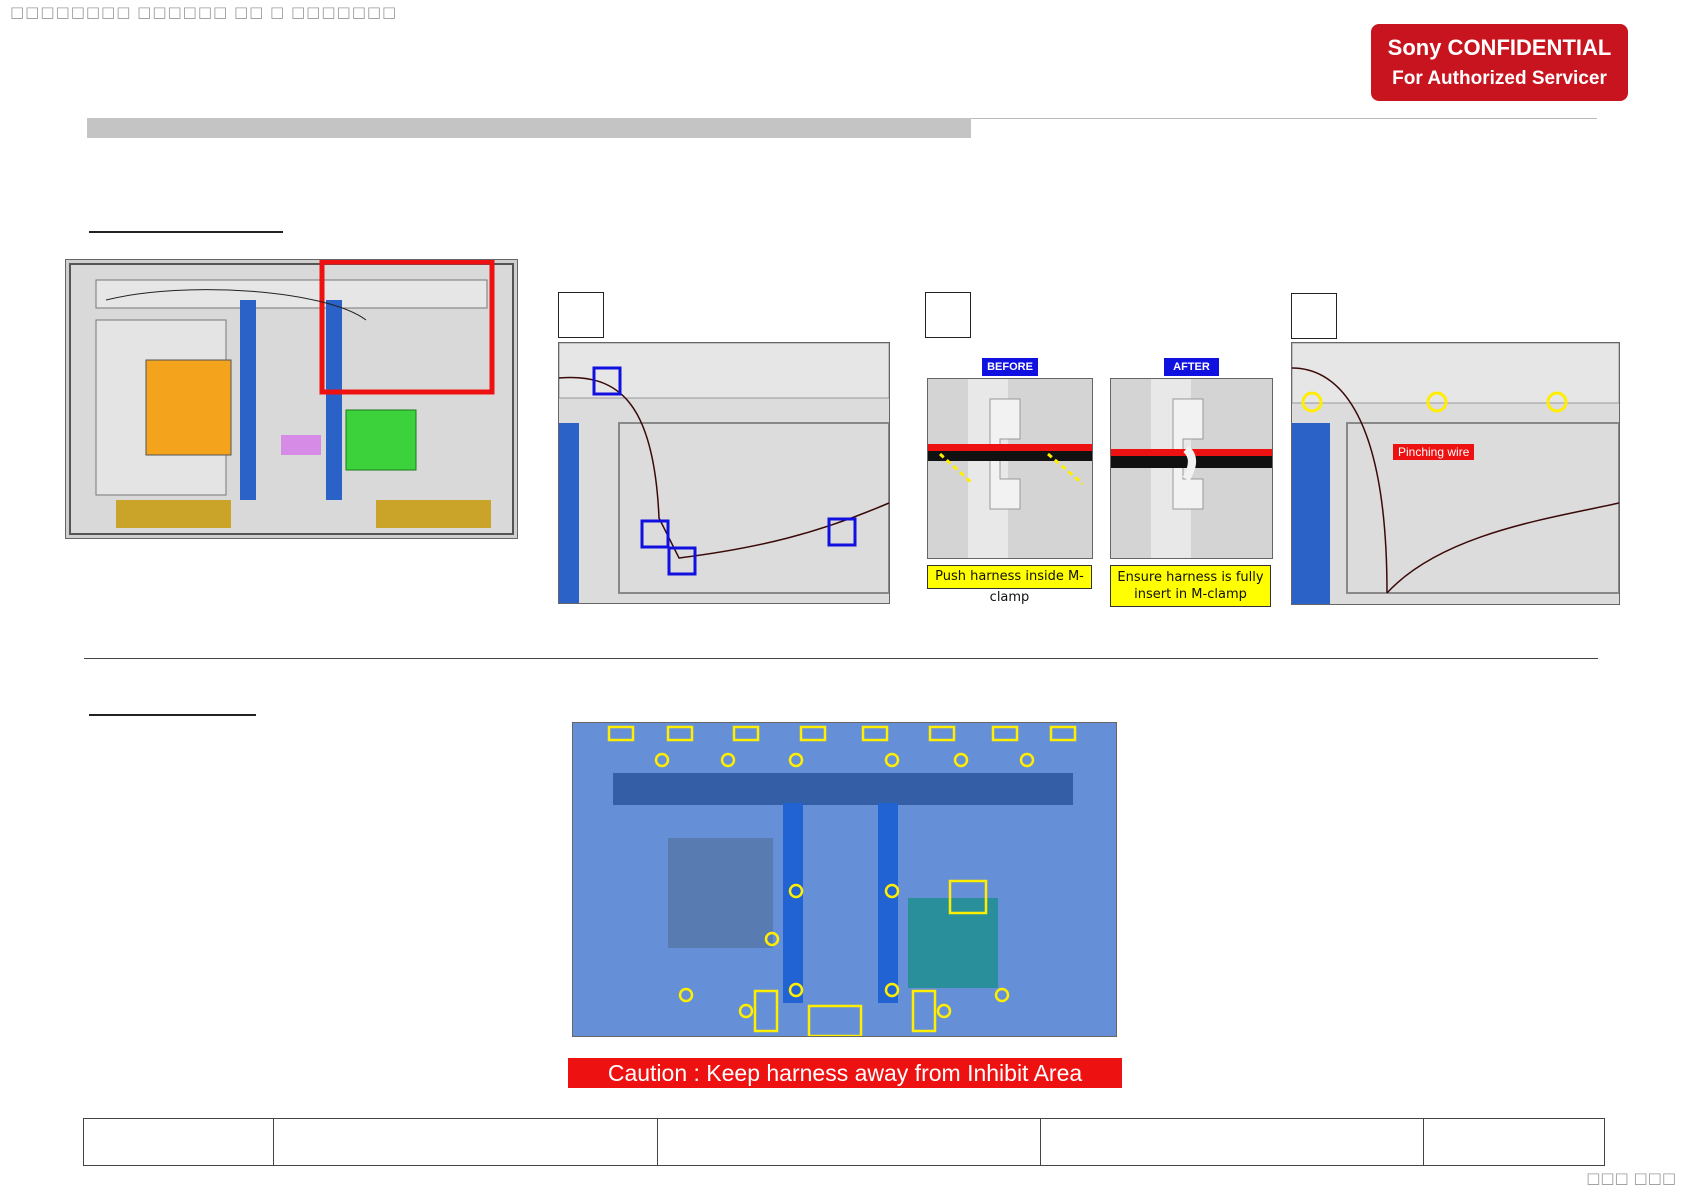 The height and width of the screenshot is (1191, 1684). I want to click on tv-rear-overview-image, so click(291, 399).